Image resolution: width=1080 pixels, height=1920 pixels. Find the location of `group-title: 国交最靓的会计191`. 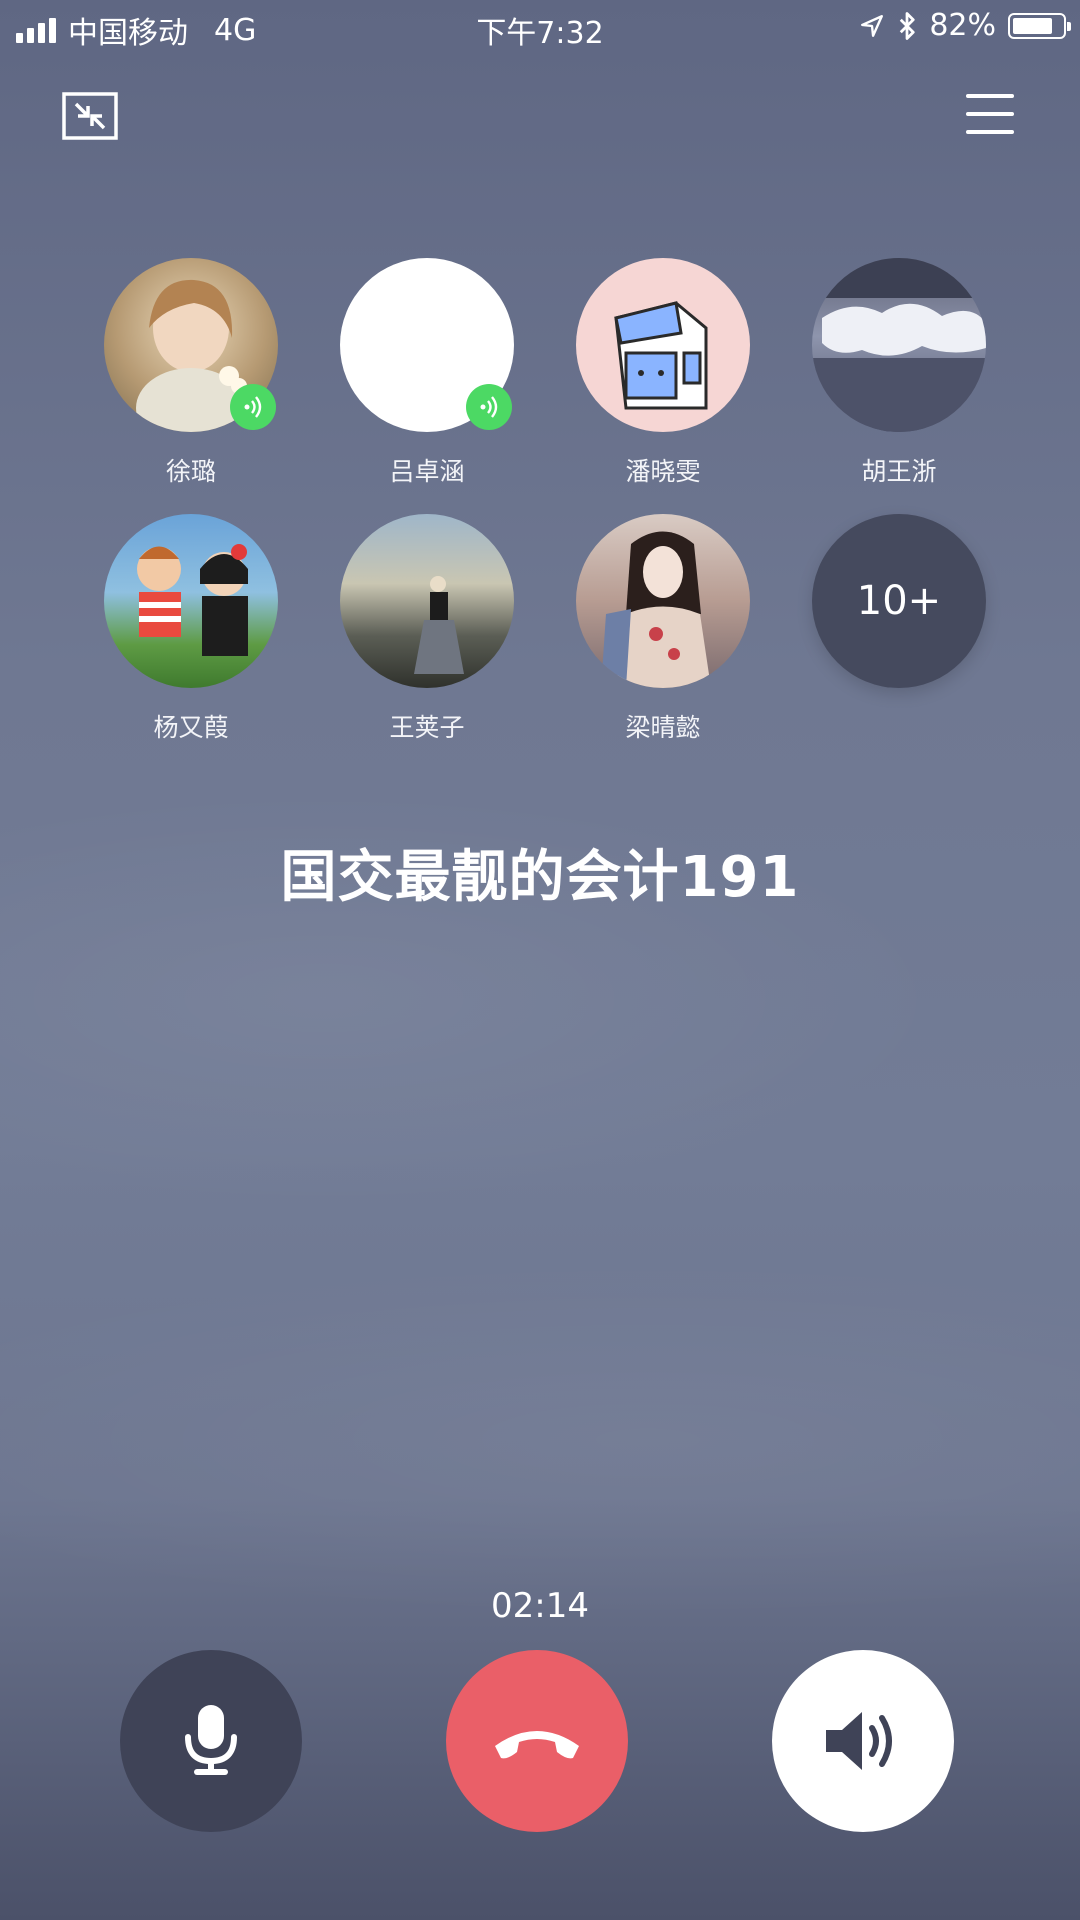

group-title: 国交最靓的会计191 is located at coordinates (540, 877).